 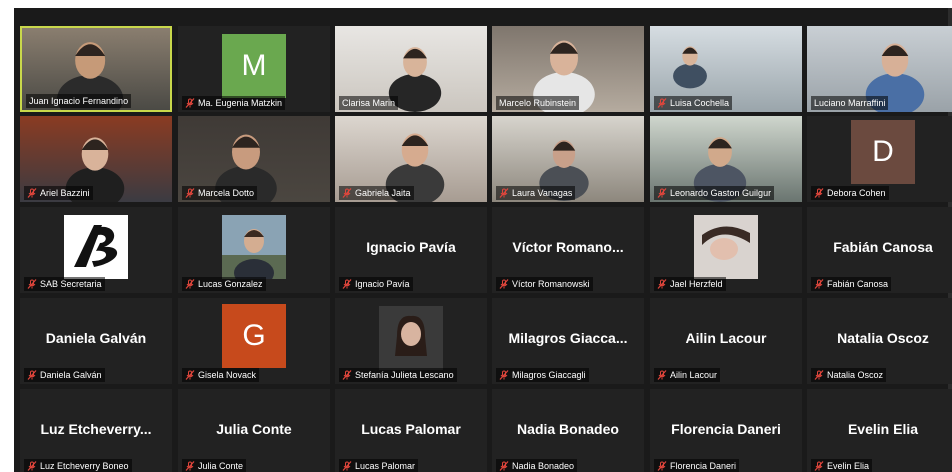 What do you see at coordinates (411, 247) in the screenshot?
I see `participant-center-name: Ignacio Pavía` at bounding box center [411, 247].